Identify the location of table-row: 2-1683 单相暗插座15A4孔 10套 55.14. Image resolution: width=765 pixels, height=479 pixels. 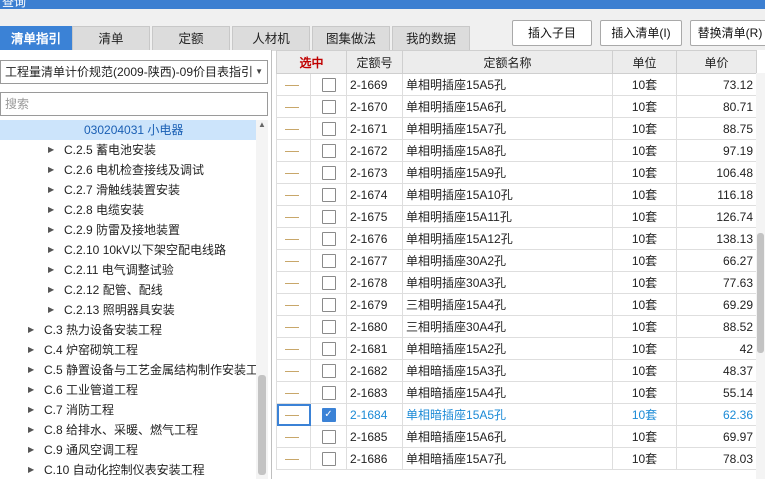
(517, 392).